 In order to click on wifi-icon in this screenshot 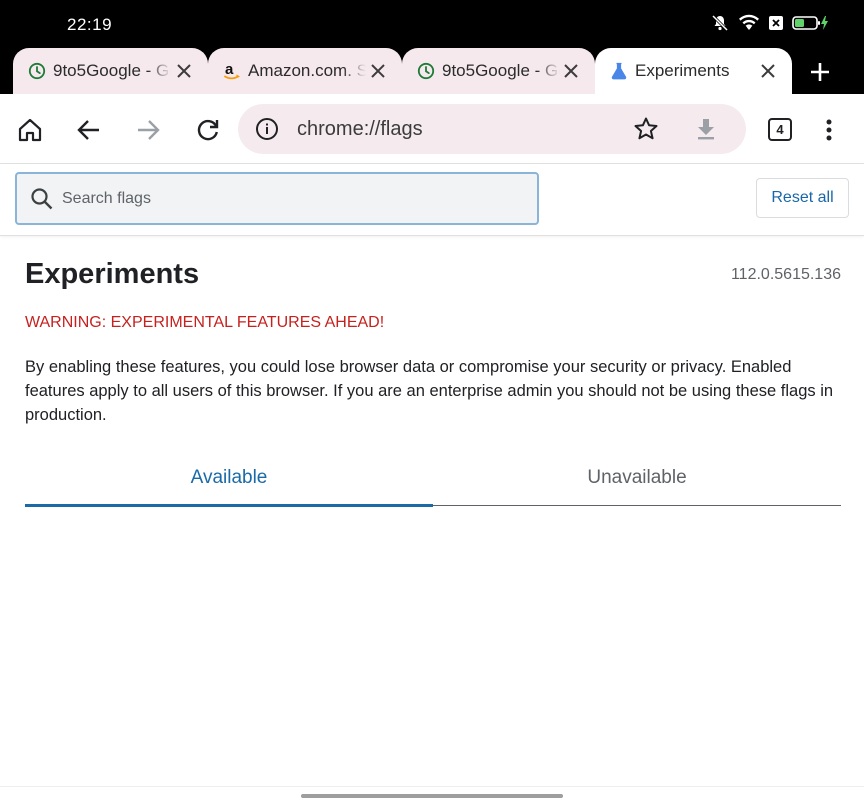, I will do `click(749, 23)`.